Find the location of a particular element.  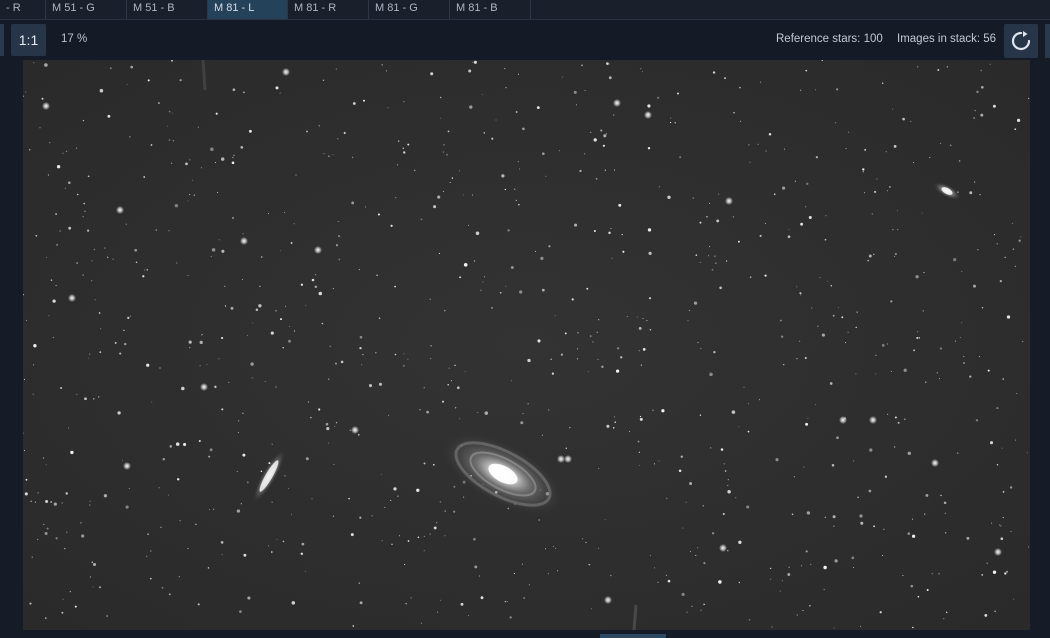

tab-m81-g: M 81 - G is located at coordinates (409, 9).